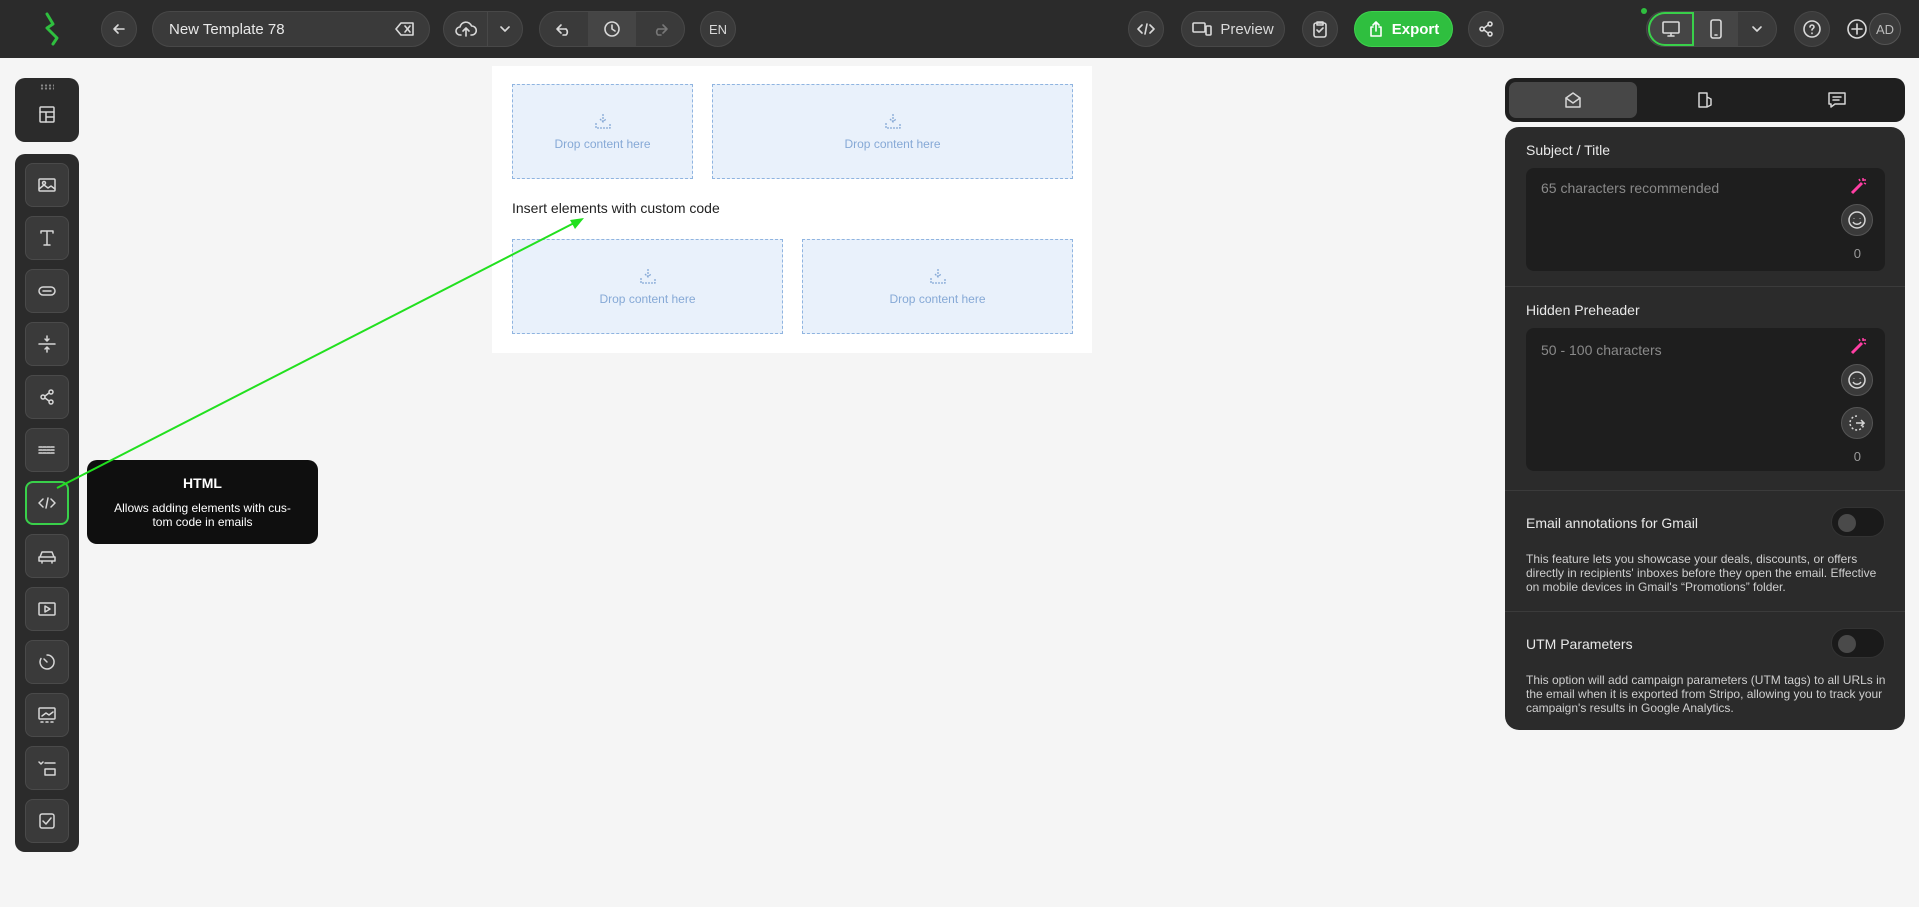  Describe the element at coordinates (564, 29) in the screenshot. I see `undo-button` at that location.